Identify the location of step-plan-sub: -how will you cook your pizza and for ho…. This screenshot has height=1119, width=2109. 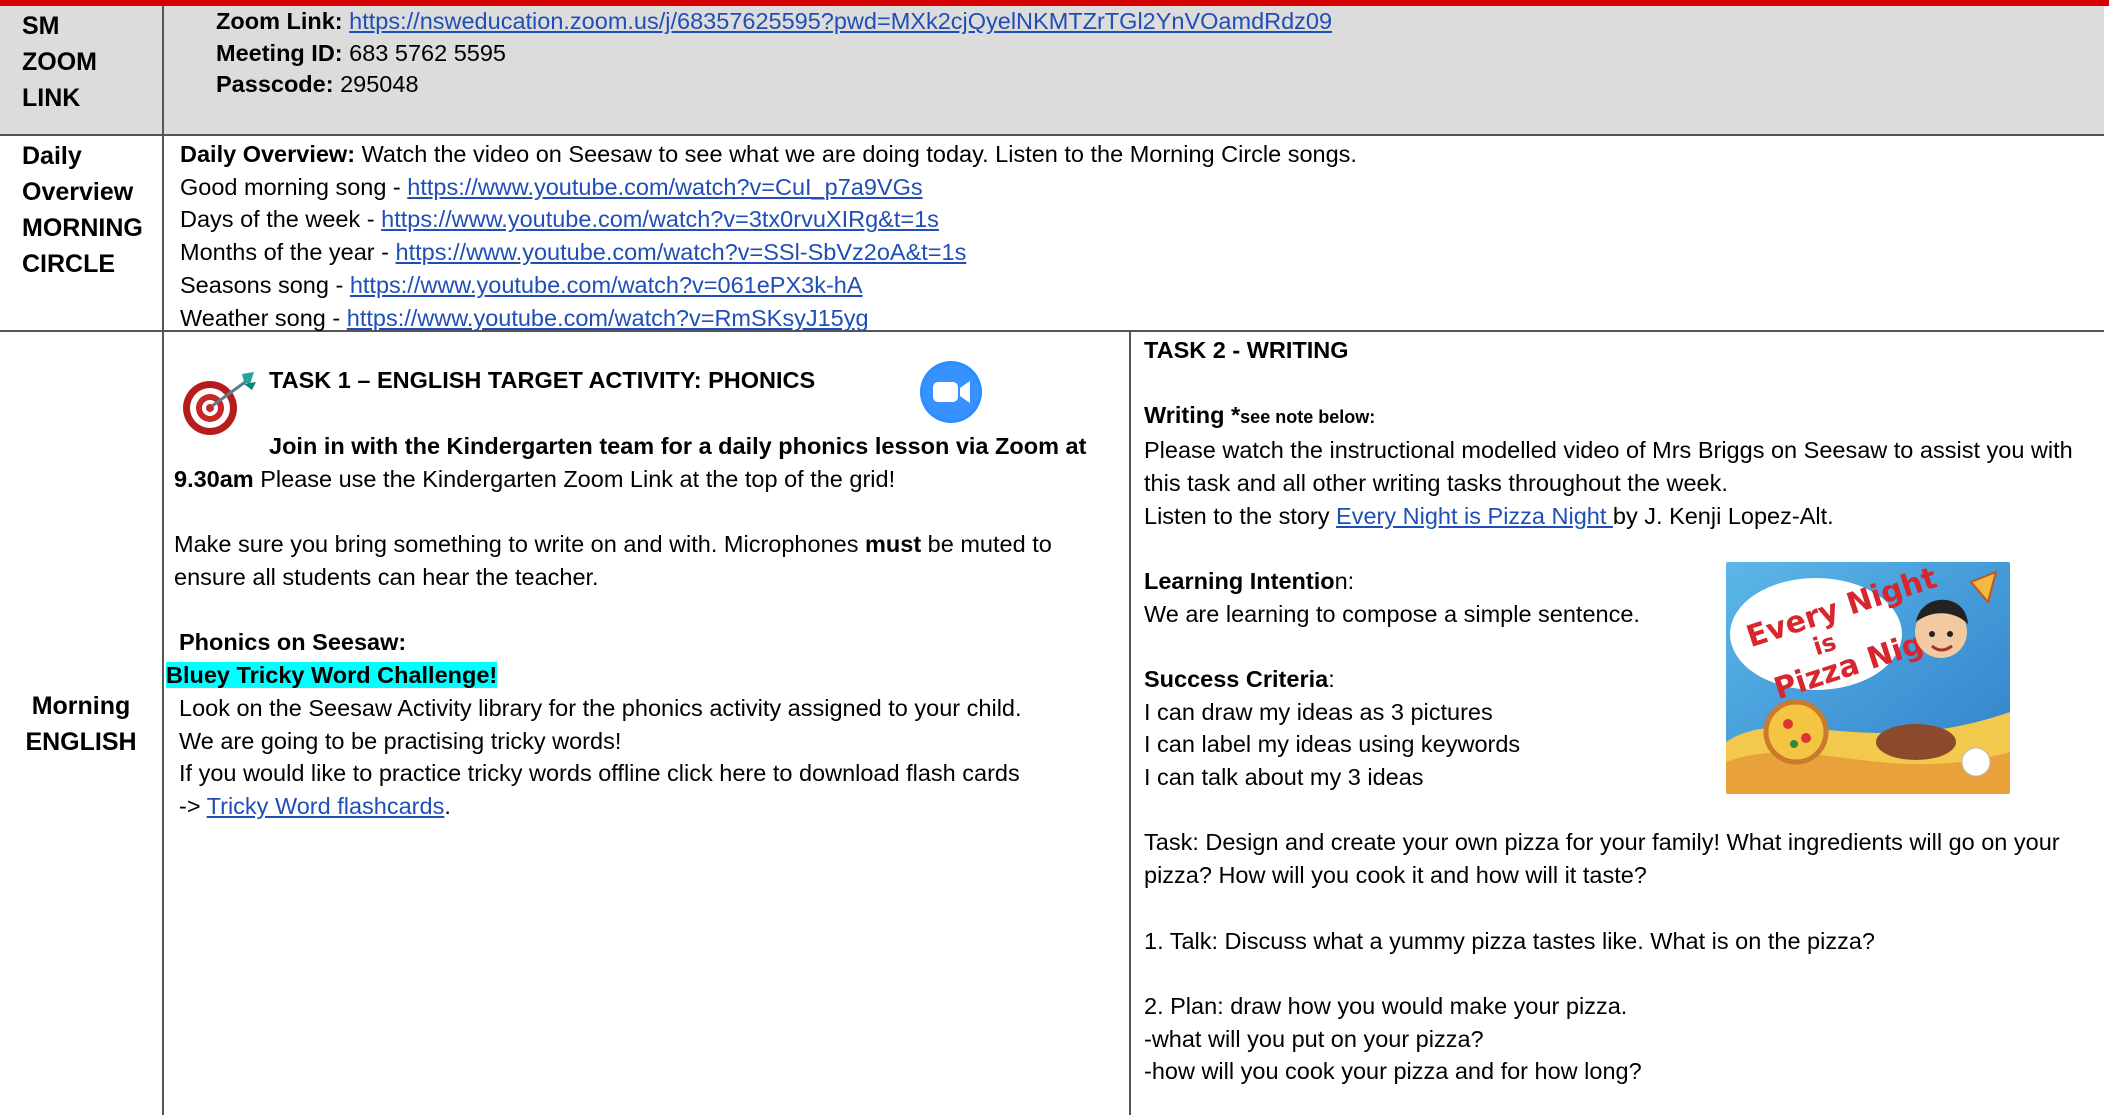
(1393, 1071).